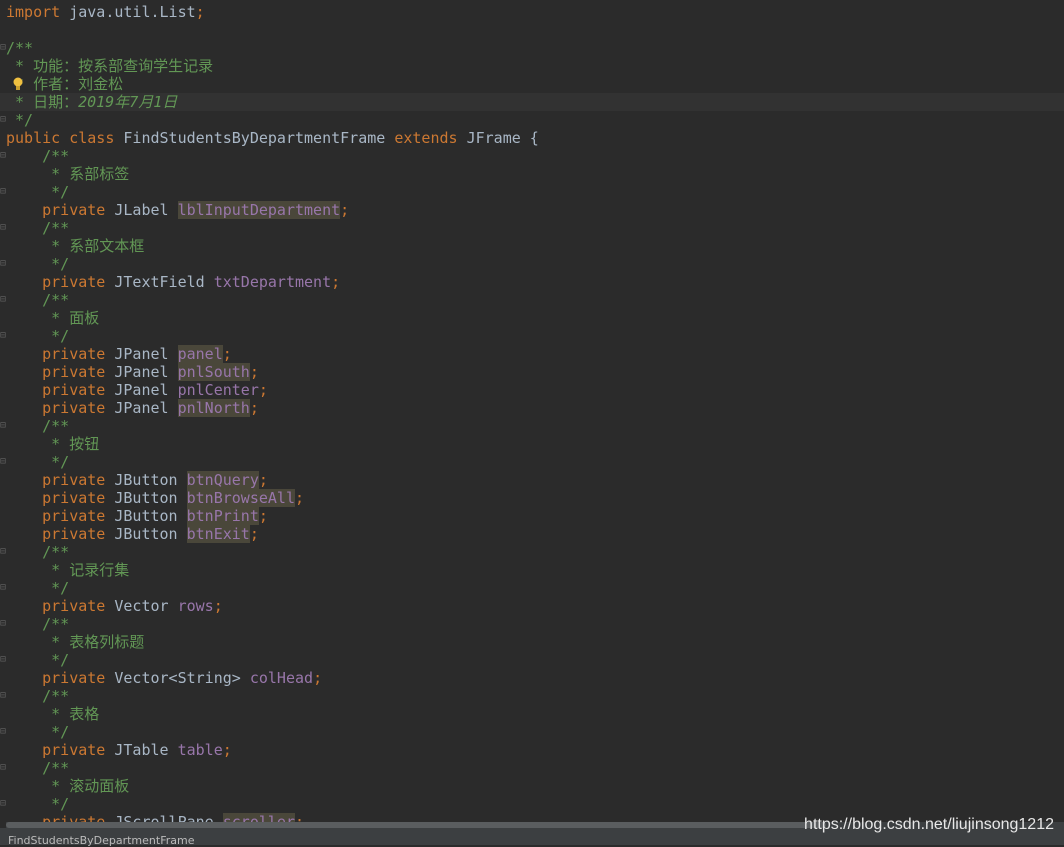 The height and width of the screenshot is (847, 1064). I want to click on code-text: private Vector rows;, so click(114, 606).